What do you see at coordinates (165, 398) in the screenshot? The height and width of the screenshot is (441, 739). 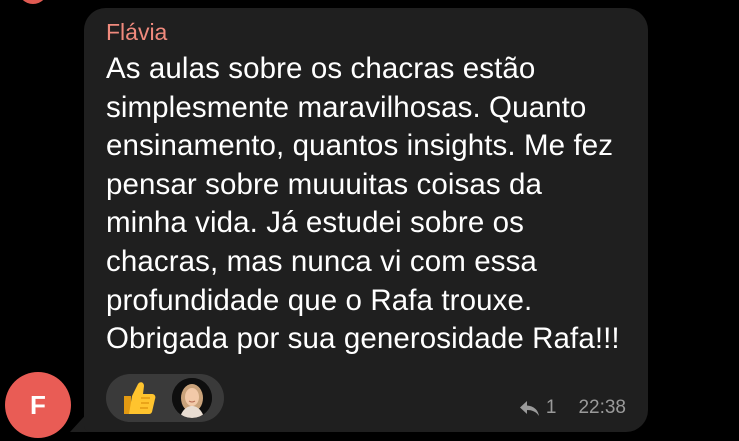 I see `reaction-pill` at bounding box center [165, 398].